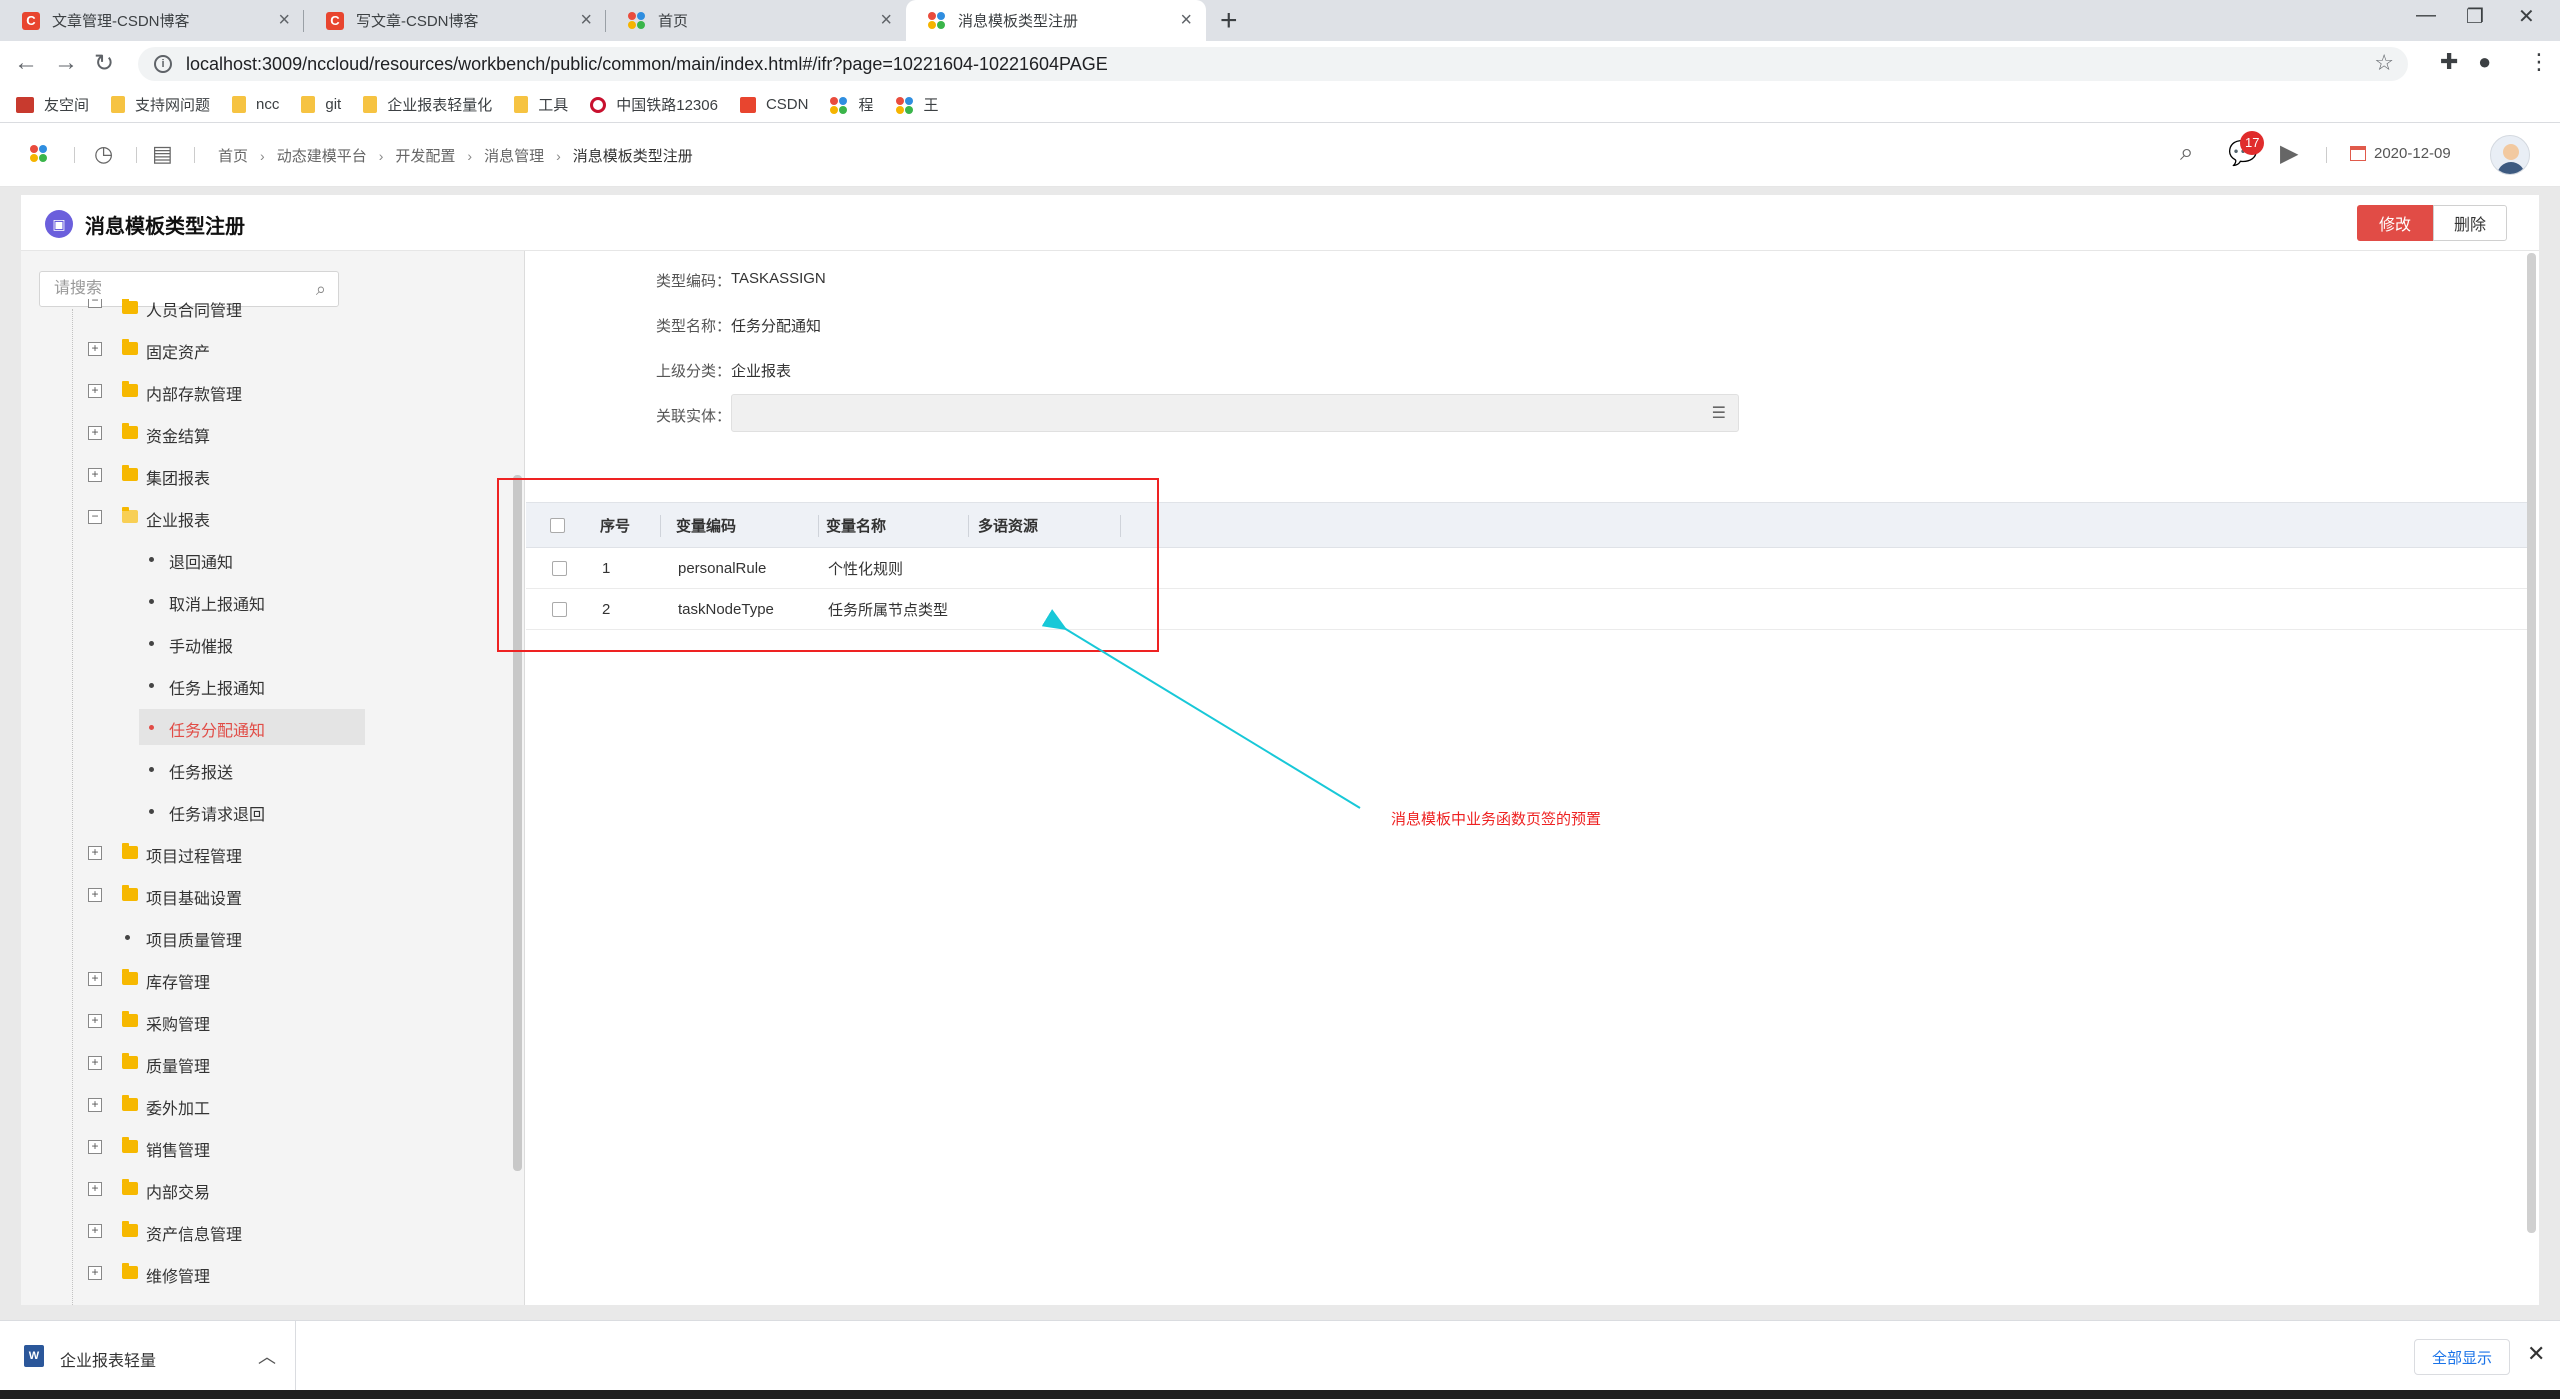  Describe the element at coordinates (271, 643) in the screenshot. I see `tree-leaf: 手动催报` at that location.